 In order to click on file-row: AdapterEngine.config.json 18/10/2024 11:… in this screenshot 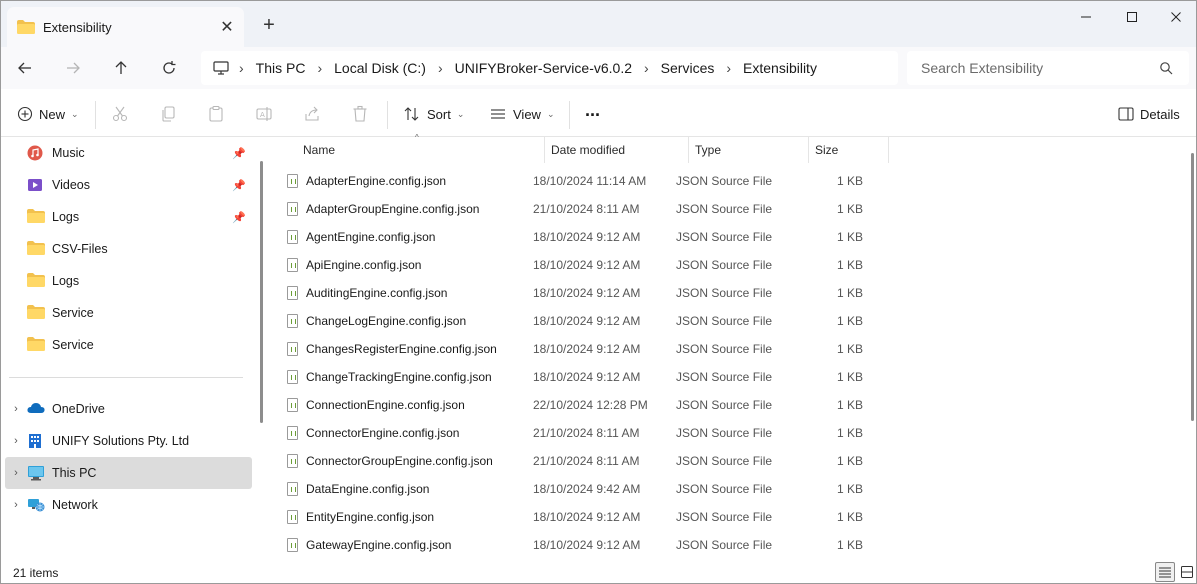, I will do `click(587, 181)`.